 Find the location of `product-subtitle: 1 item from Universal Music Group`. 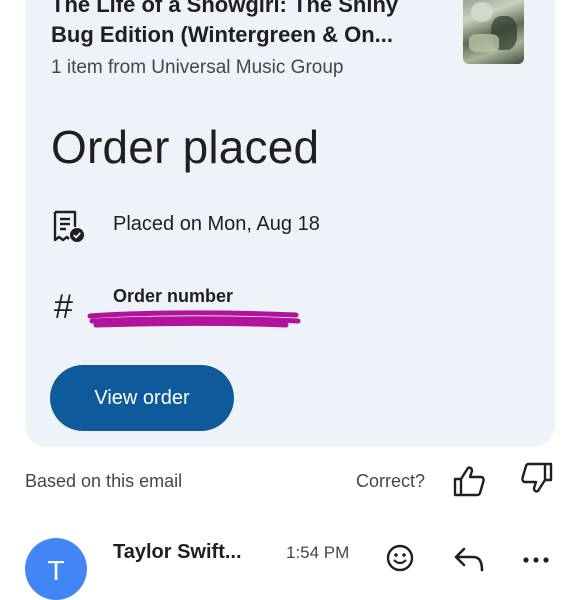

product-subtitle: 1 item from Universal Music Group is located at coordinates (197, 67).